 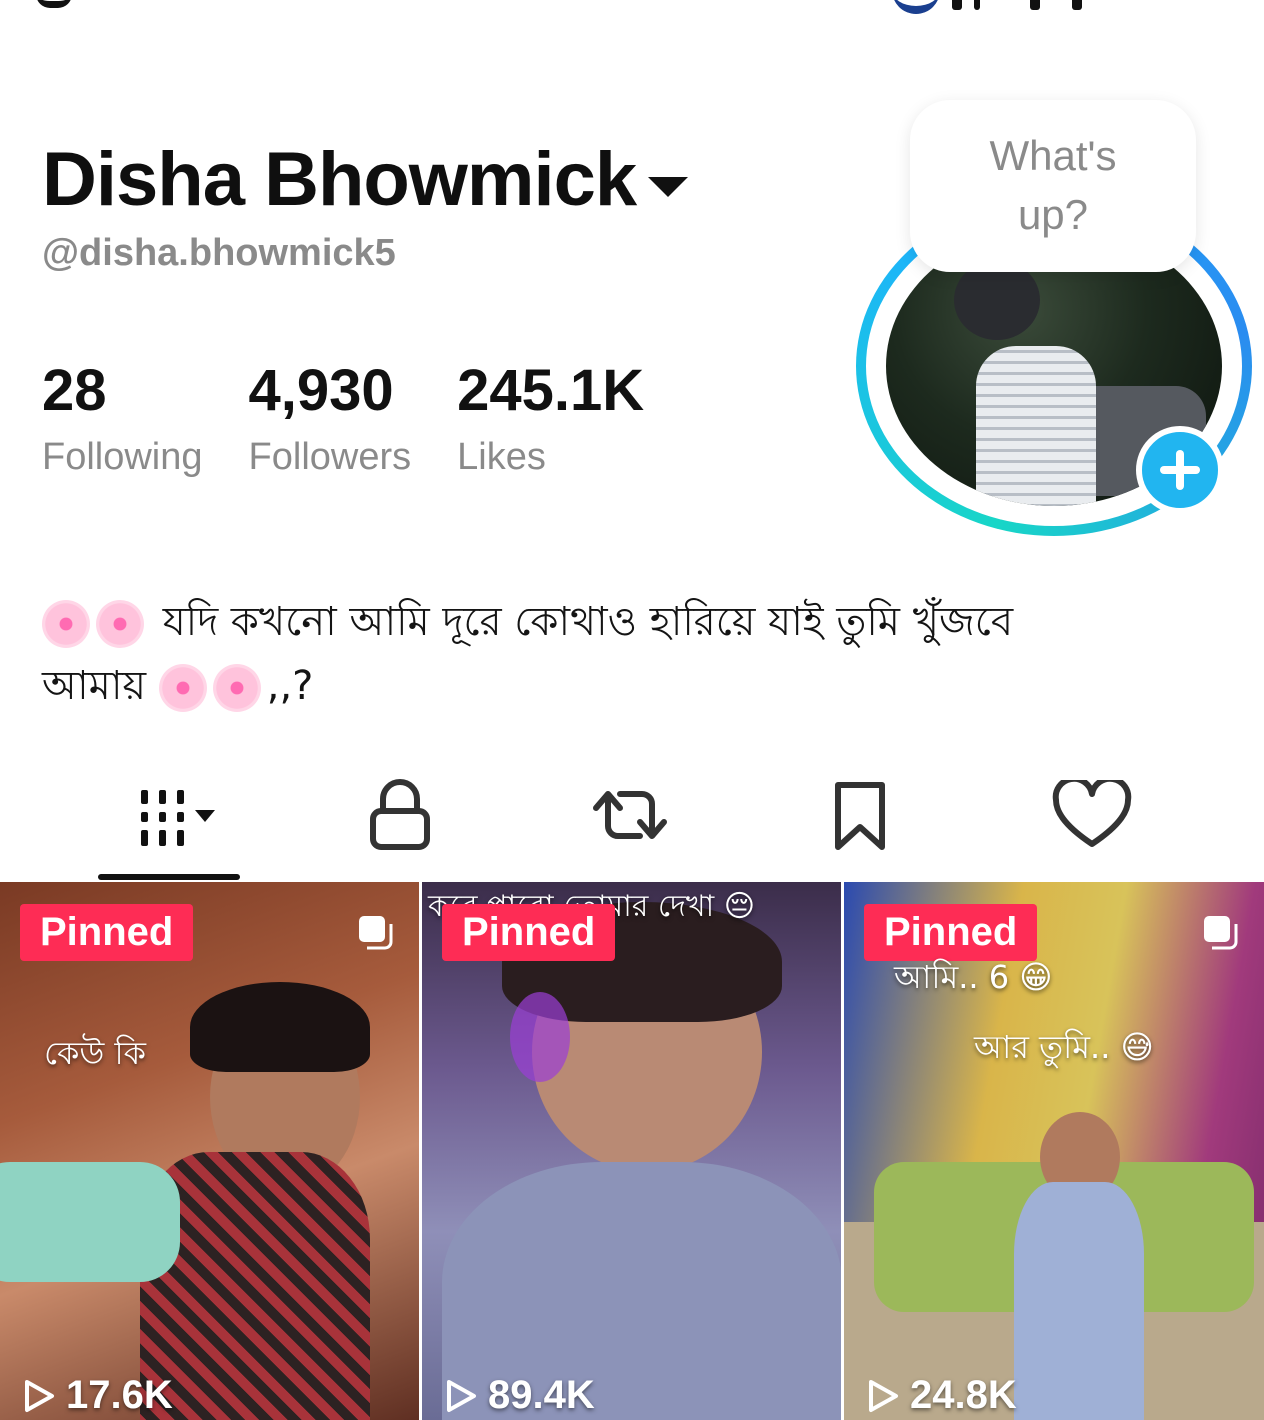 I want to click on following-label: Following, so click(x=122, y=457).